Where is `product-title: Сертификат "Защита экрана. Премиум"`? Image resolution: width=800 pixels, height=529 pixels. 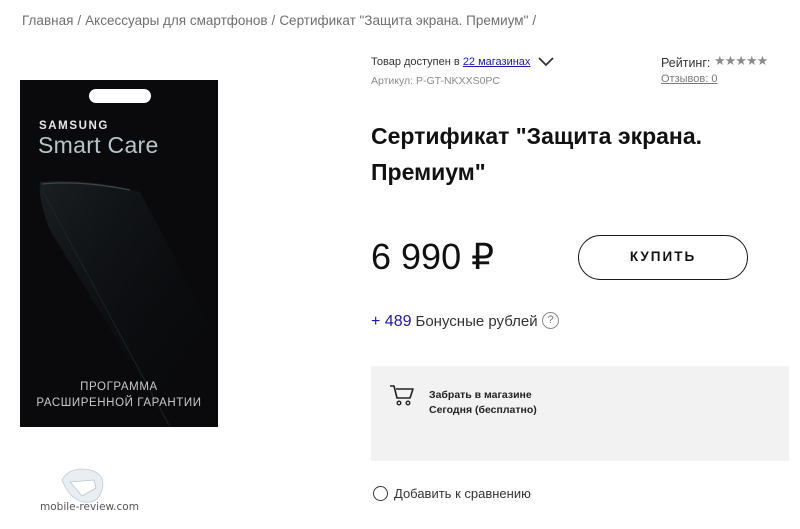
product-title: Сертификат "Защита экрана. Премиум" is located at coordinates (536, 154).